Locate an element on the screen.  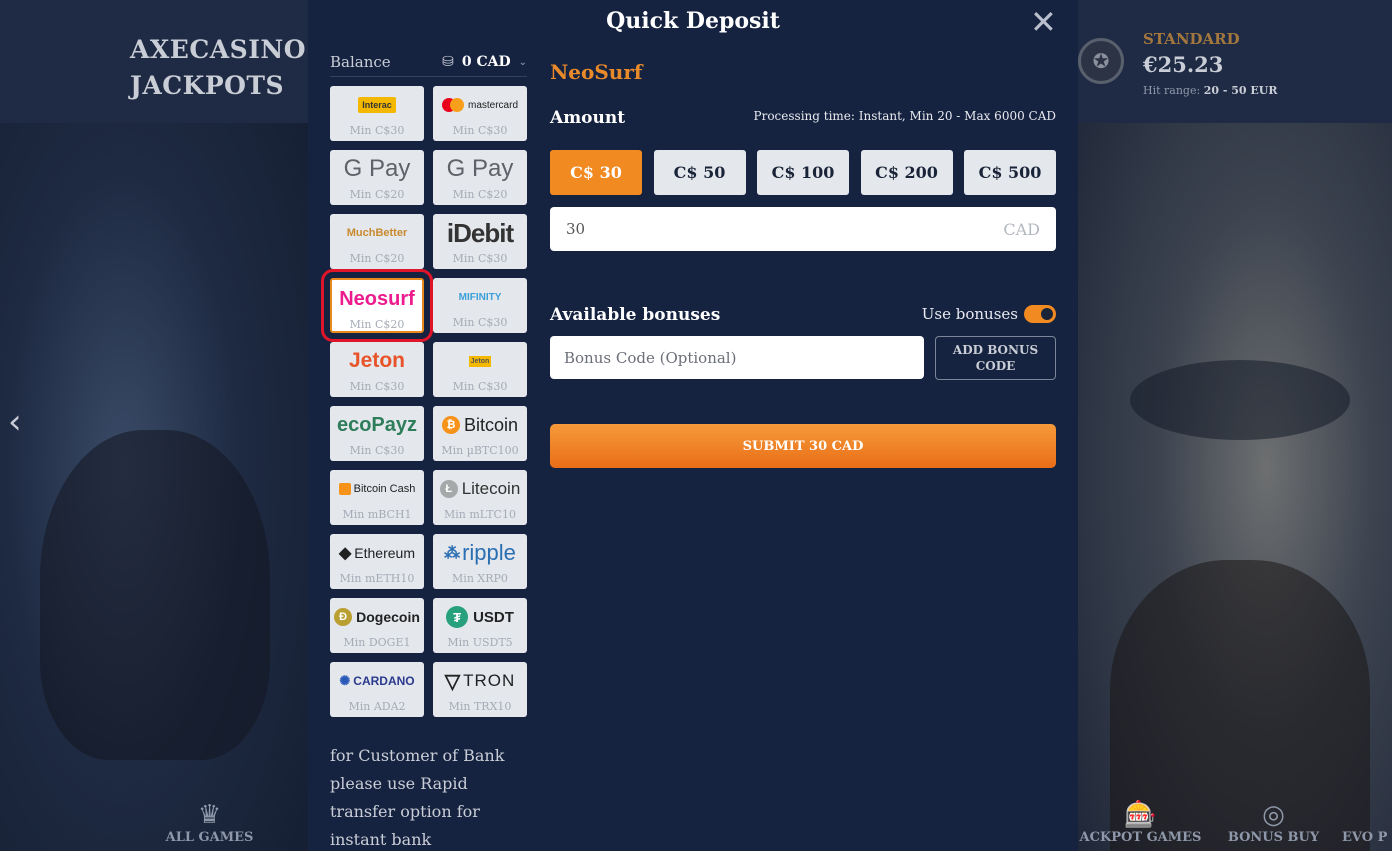
ripple-logo: ⁂ ripple is located at coordinates (480, 553).